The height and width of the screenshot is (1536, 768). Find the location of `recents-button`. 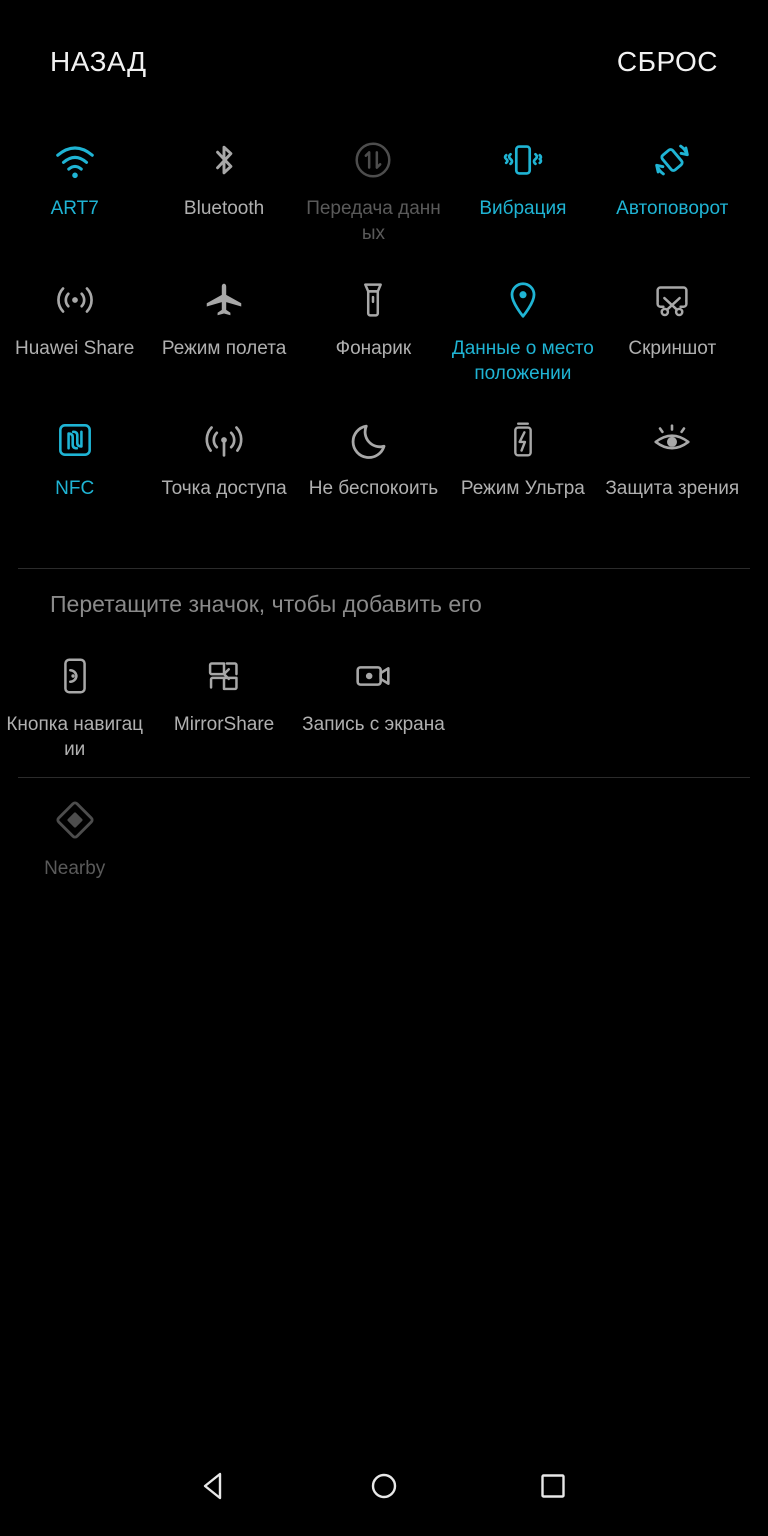

recents-button is located at coordinates (553, 1488).